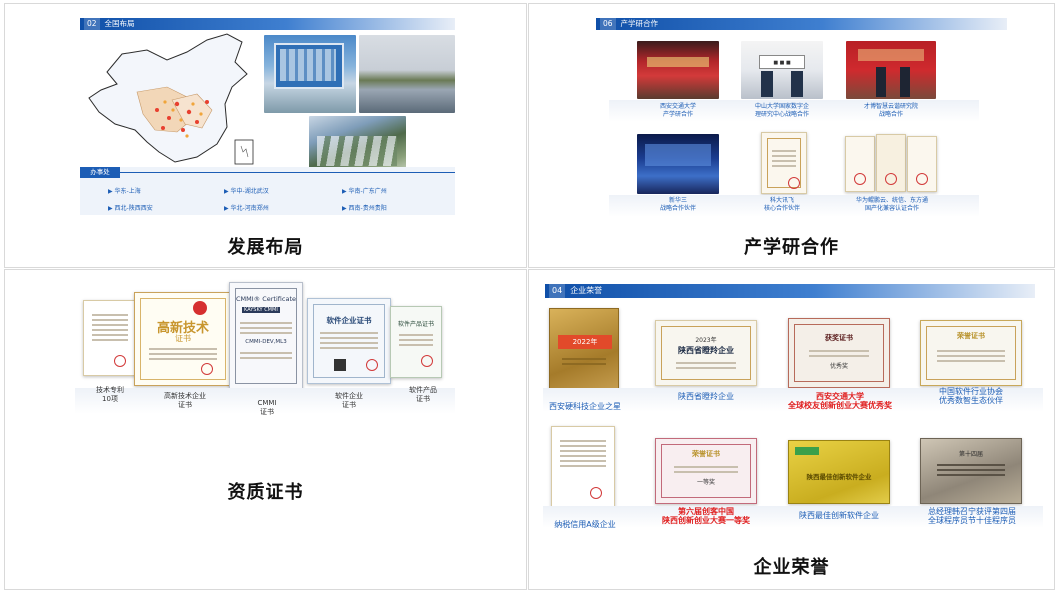 The width and height of the screenshot is (1059, 593). What do you see at coordinates (784, 163) in the screenshot?
I see `cert-iflytek` at bounding box center [784, 163].